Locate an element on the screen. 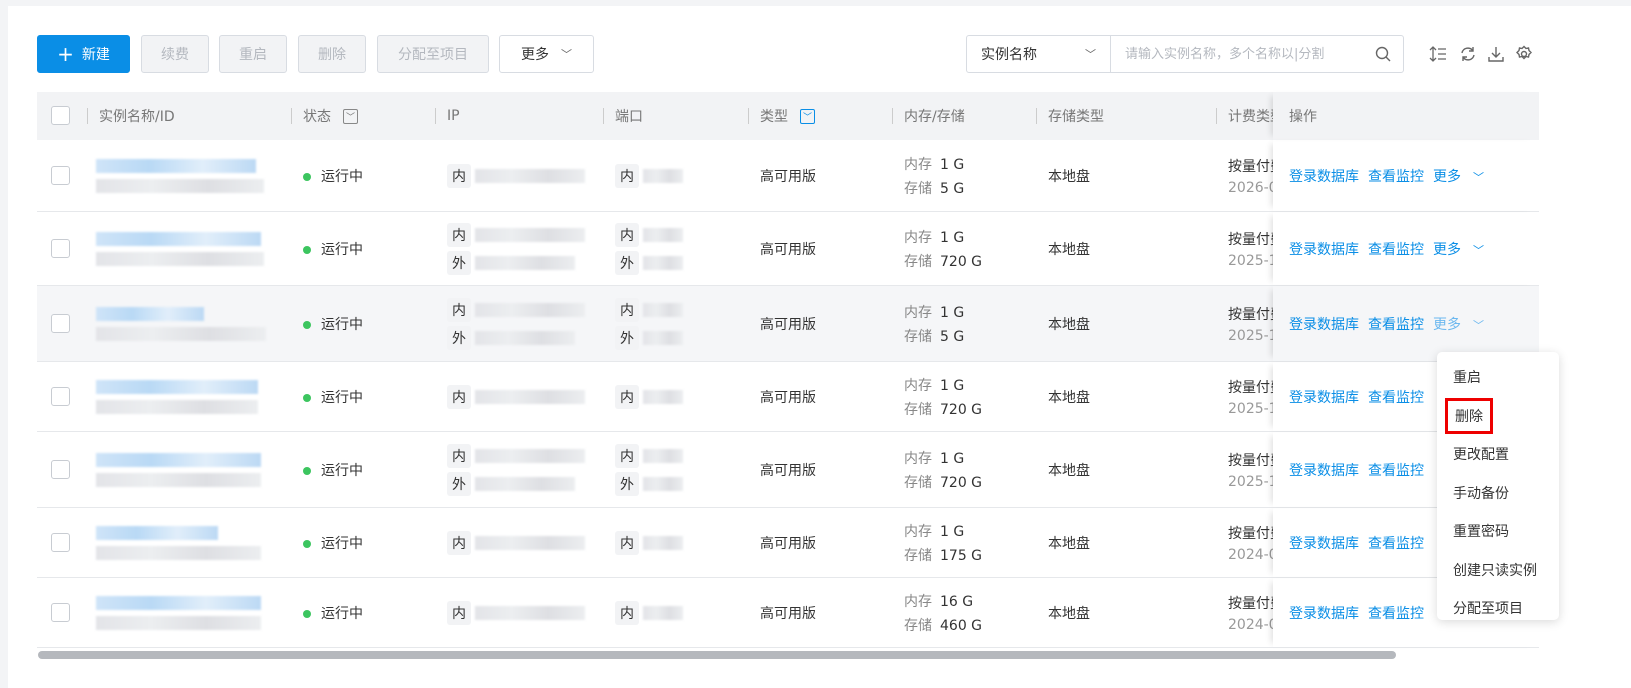  search-input is located at coordinates (1237, 54).